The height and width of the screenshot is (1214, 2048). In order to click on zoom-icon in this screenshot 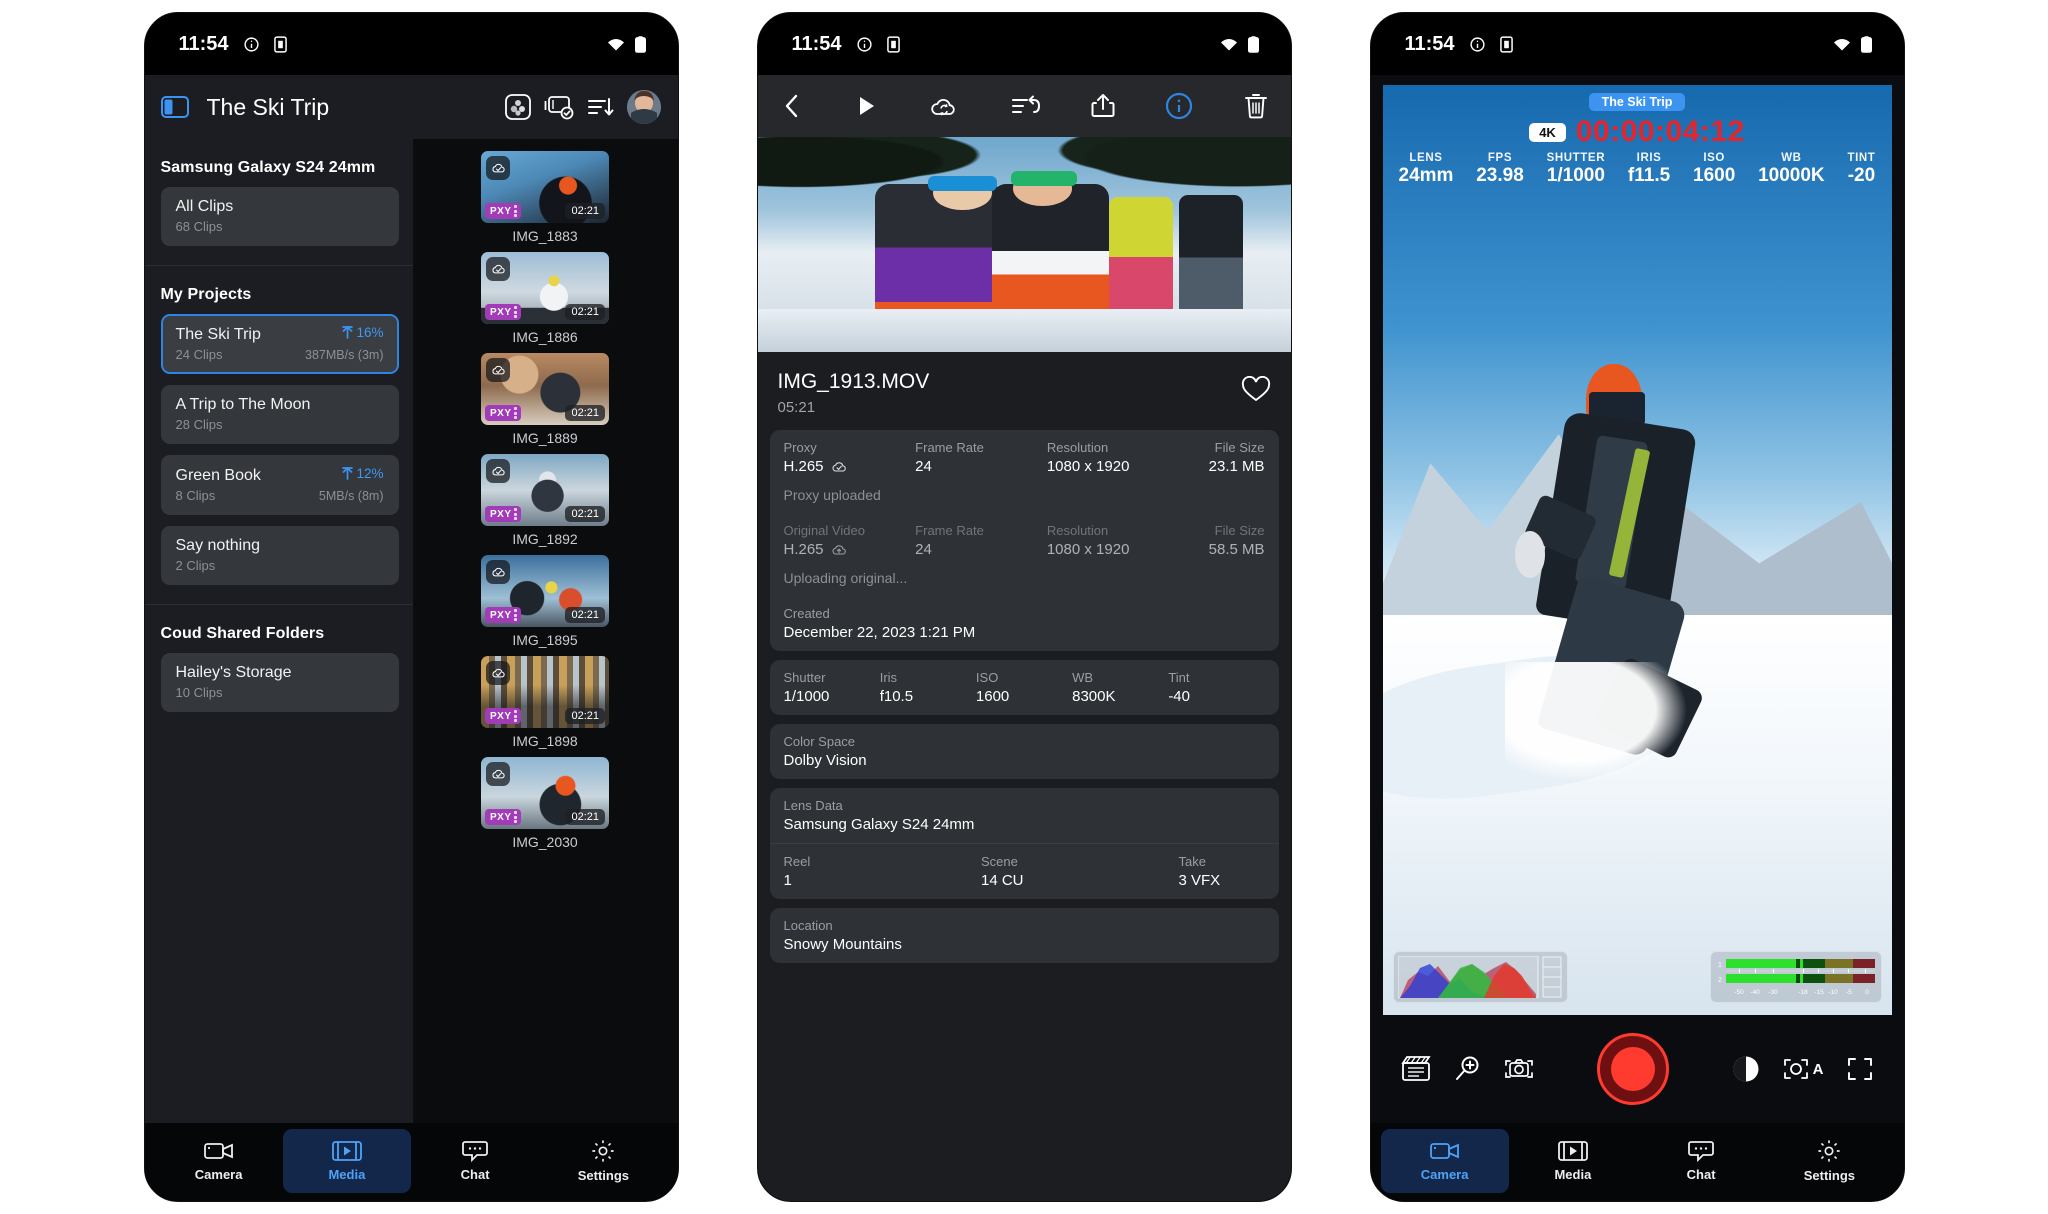, I will do `click(1467, 1069)`.